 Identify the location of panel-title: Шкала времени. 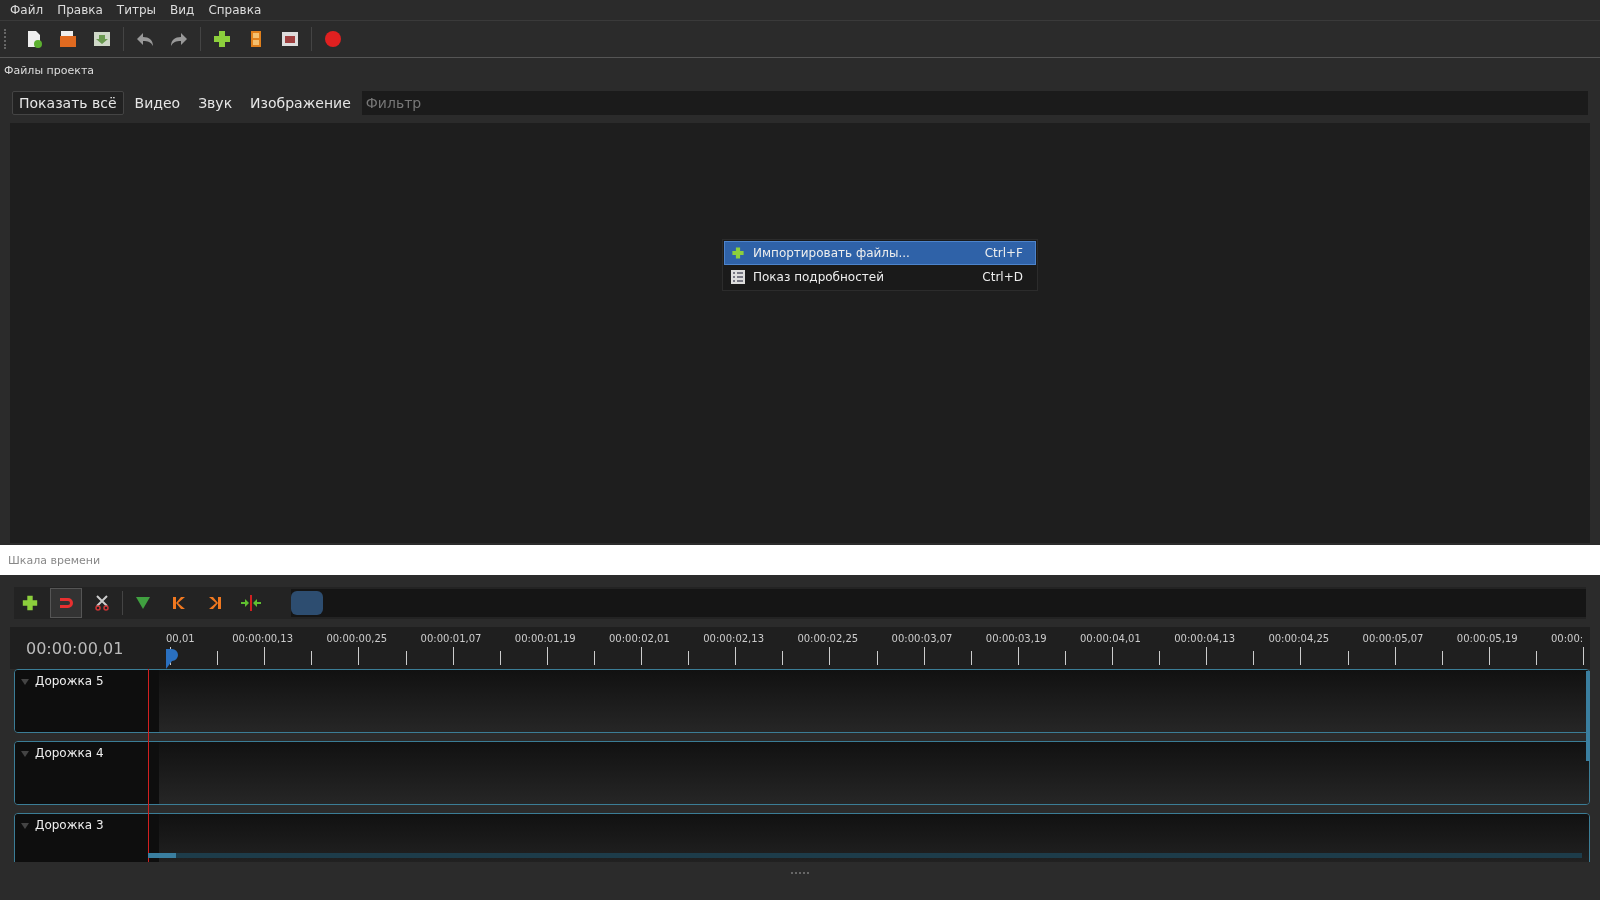
(54, 560).